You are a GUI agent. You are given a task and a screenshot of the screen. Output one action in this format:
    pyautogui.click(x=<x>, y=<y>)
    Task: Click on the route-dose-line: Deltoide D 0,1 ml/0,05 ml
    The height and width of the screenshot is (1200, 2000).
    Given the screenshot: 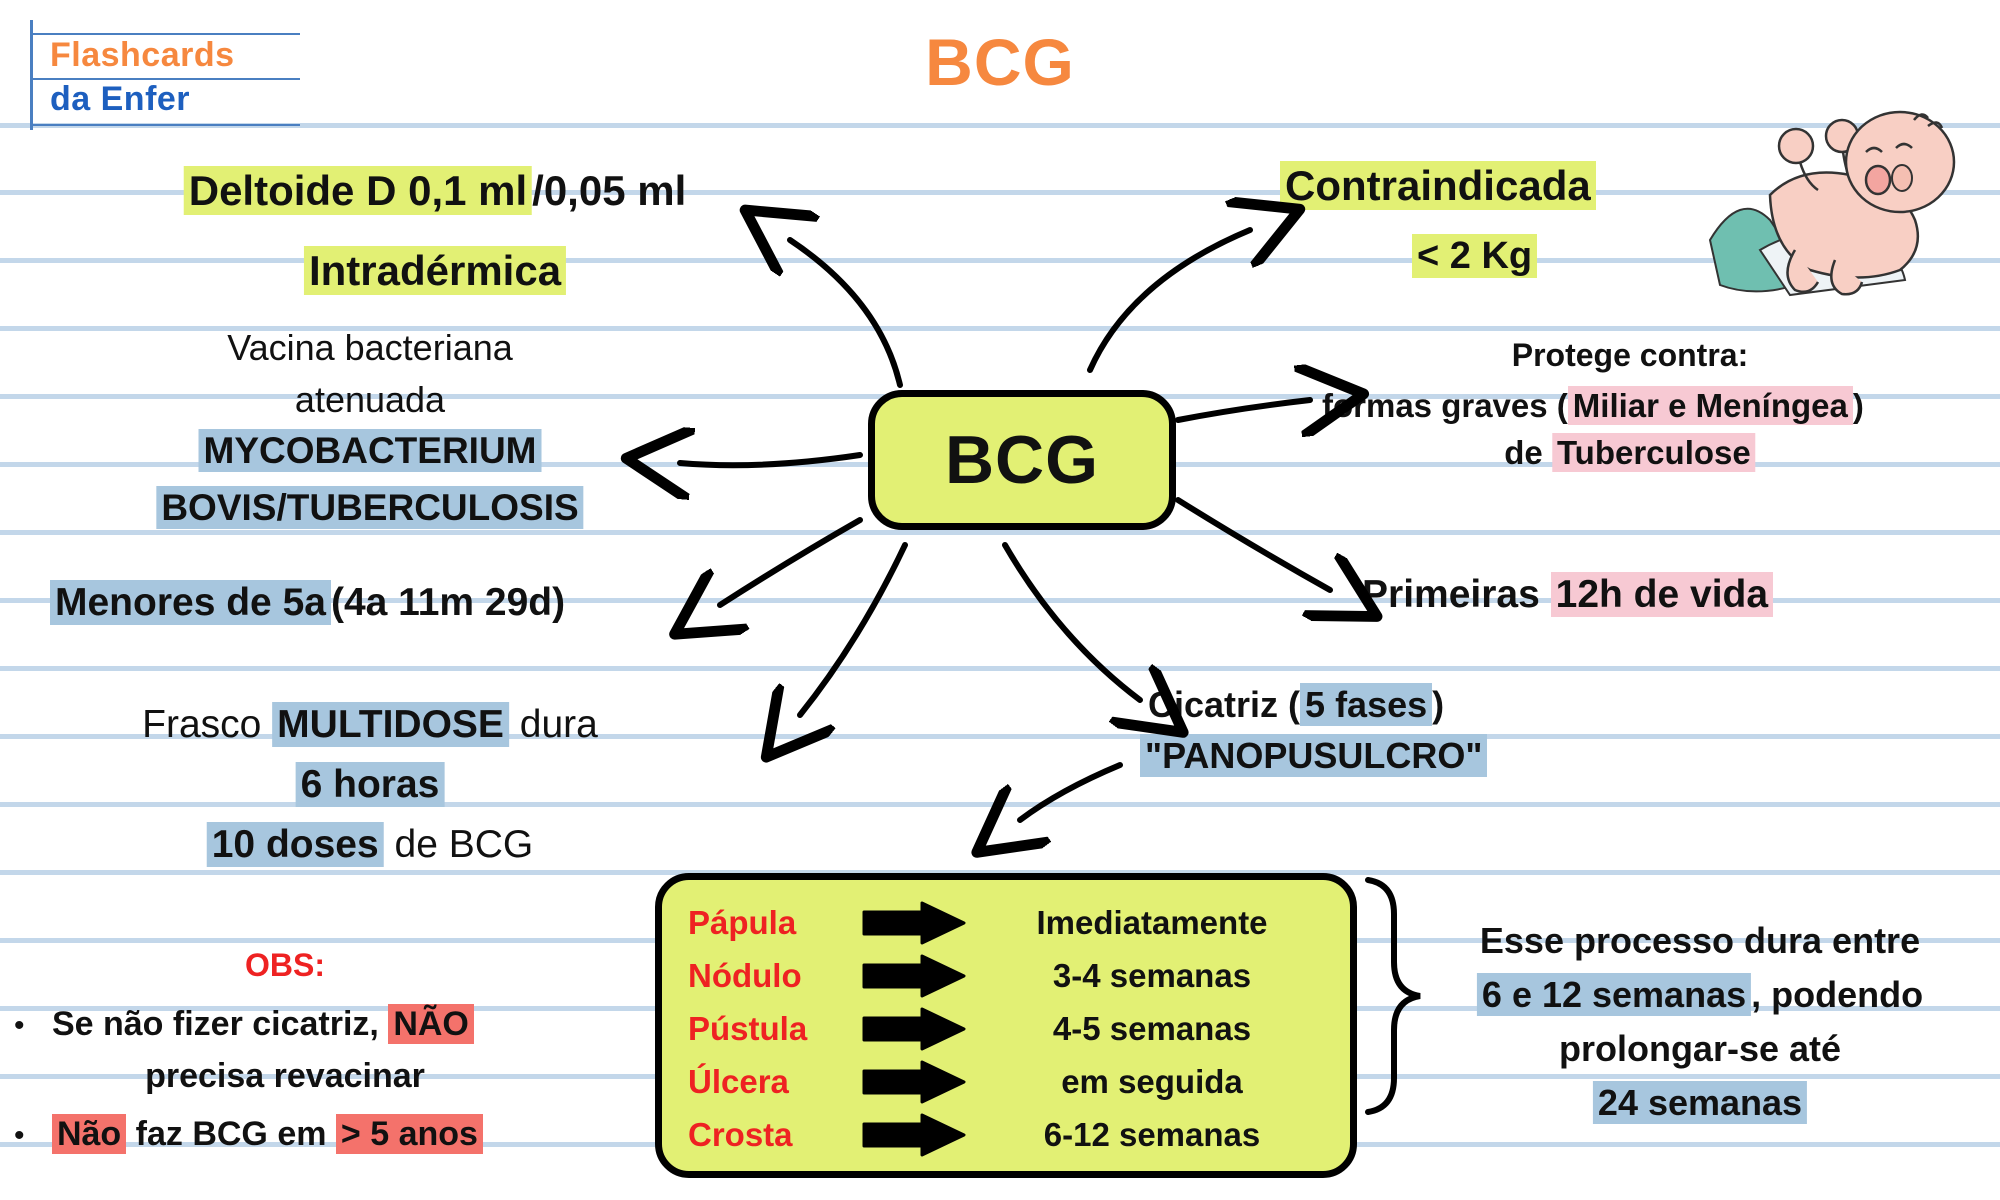 What is the action you would take?
    pyautogui.click(x=435, y=191)
    